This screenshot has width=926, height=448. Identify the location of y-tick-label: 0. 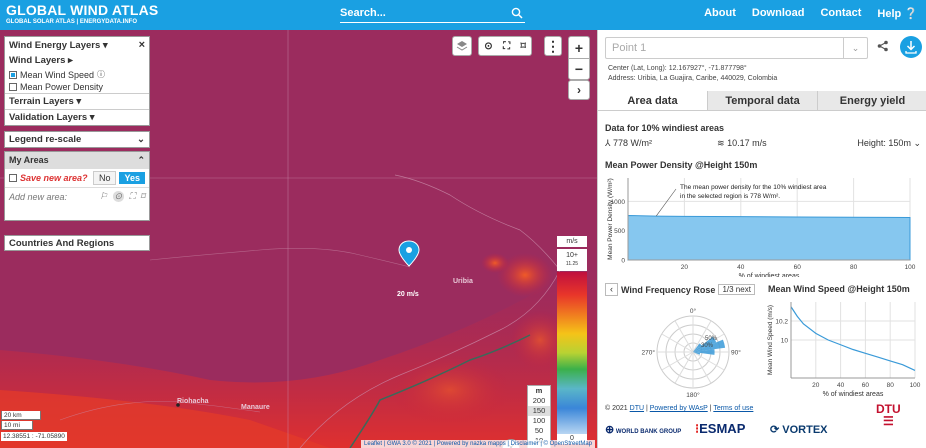
(623, 261).